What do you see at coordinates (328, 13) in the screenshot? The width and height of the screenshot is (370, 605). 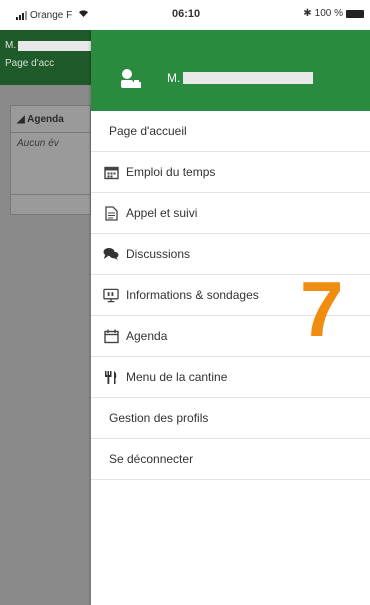 I see `battery-percent: 100 %` at bounding box center [328, 13].